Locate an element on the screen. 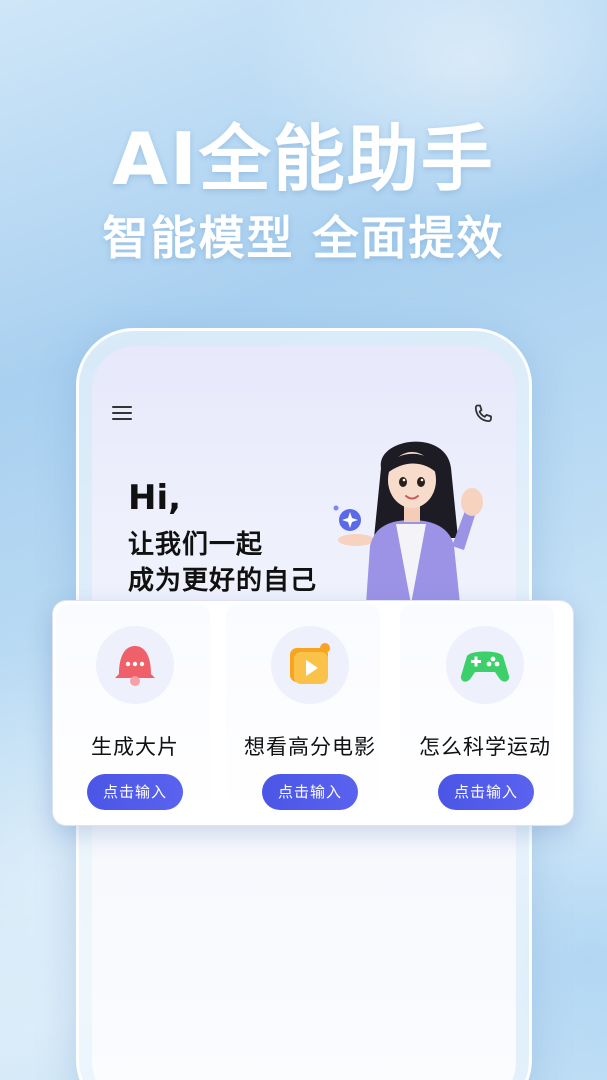  banner-headline: AI全能助手 is located at coordinates (303, 159).